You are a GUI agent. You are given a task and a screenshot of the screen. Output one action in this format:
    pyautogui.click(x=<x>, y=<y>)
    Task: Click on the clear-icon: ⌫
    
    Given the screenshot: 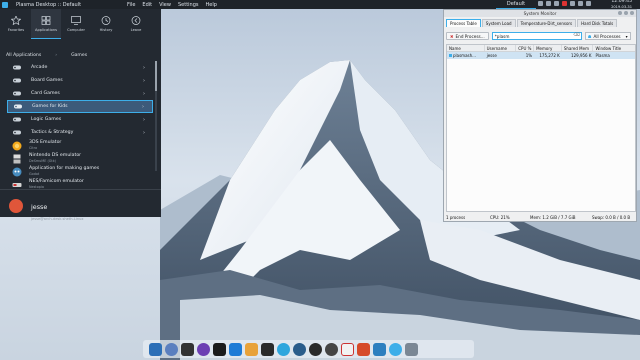 What is the action you would take?
    pyautogui.click(x=576, y=35)
    